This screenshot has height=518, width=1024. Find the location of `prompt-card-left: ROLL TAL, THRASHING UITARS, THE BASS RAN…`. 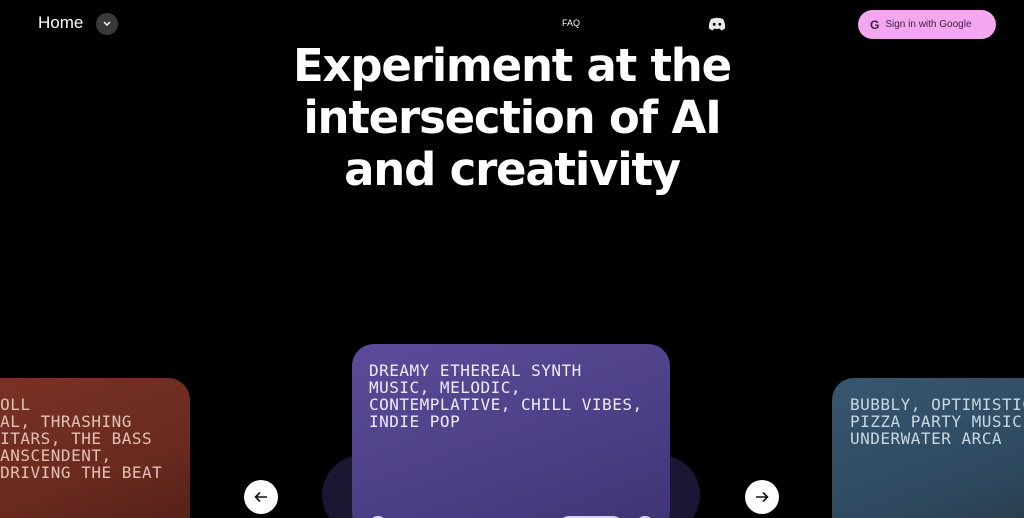

prompt-card-left: ROLL TAL, THRASHING UITARS, THE BASS RAN… is located at coordinates (95, 448).